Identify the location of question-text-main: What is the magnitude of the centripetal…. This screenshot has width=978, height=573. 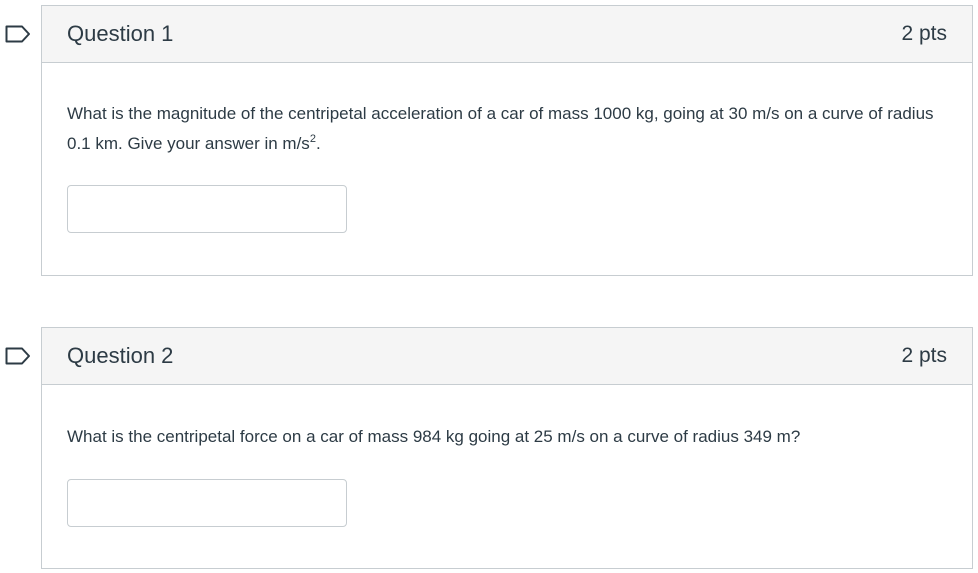
(500, 128).